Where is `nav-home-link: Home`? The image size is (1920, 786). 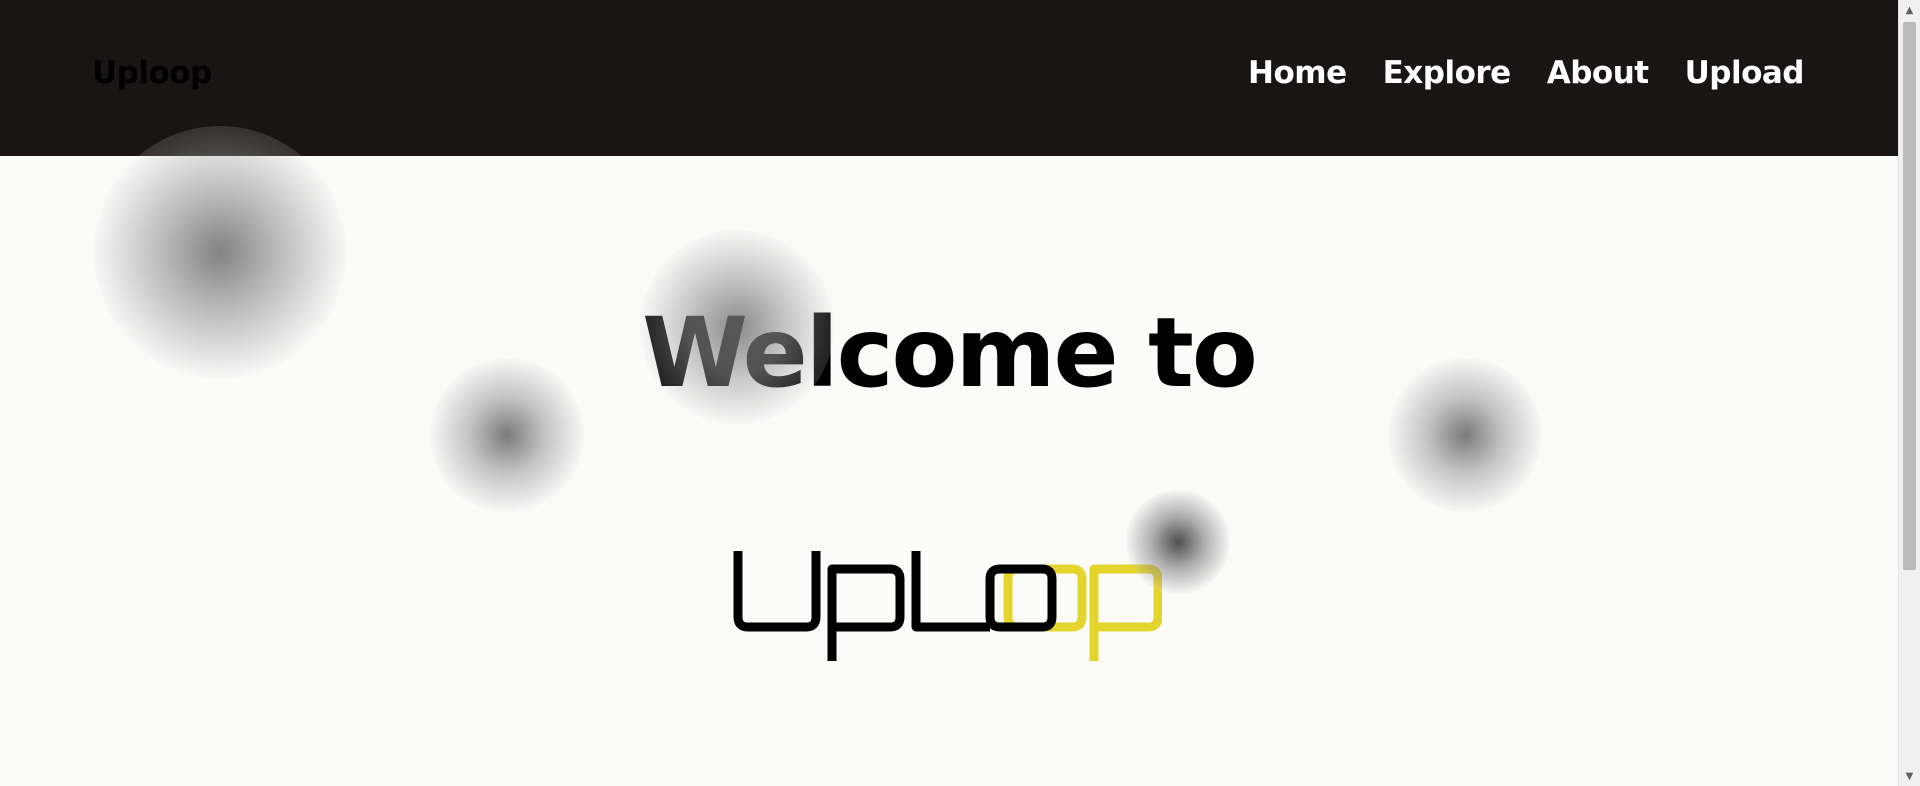 nav-home-link: Home is located at coordinates (1297, 73).